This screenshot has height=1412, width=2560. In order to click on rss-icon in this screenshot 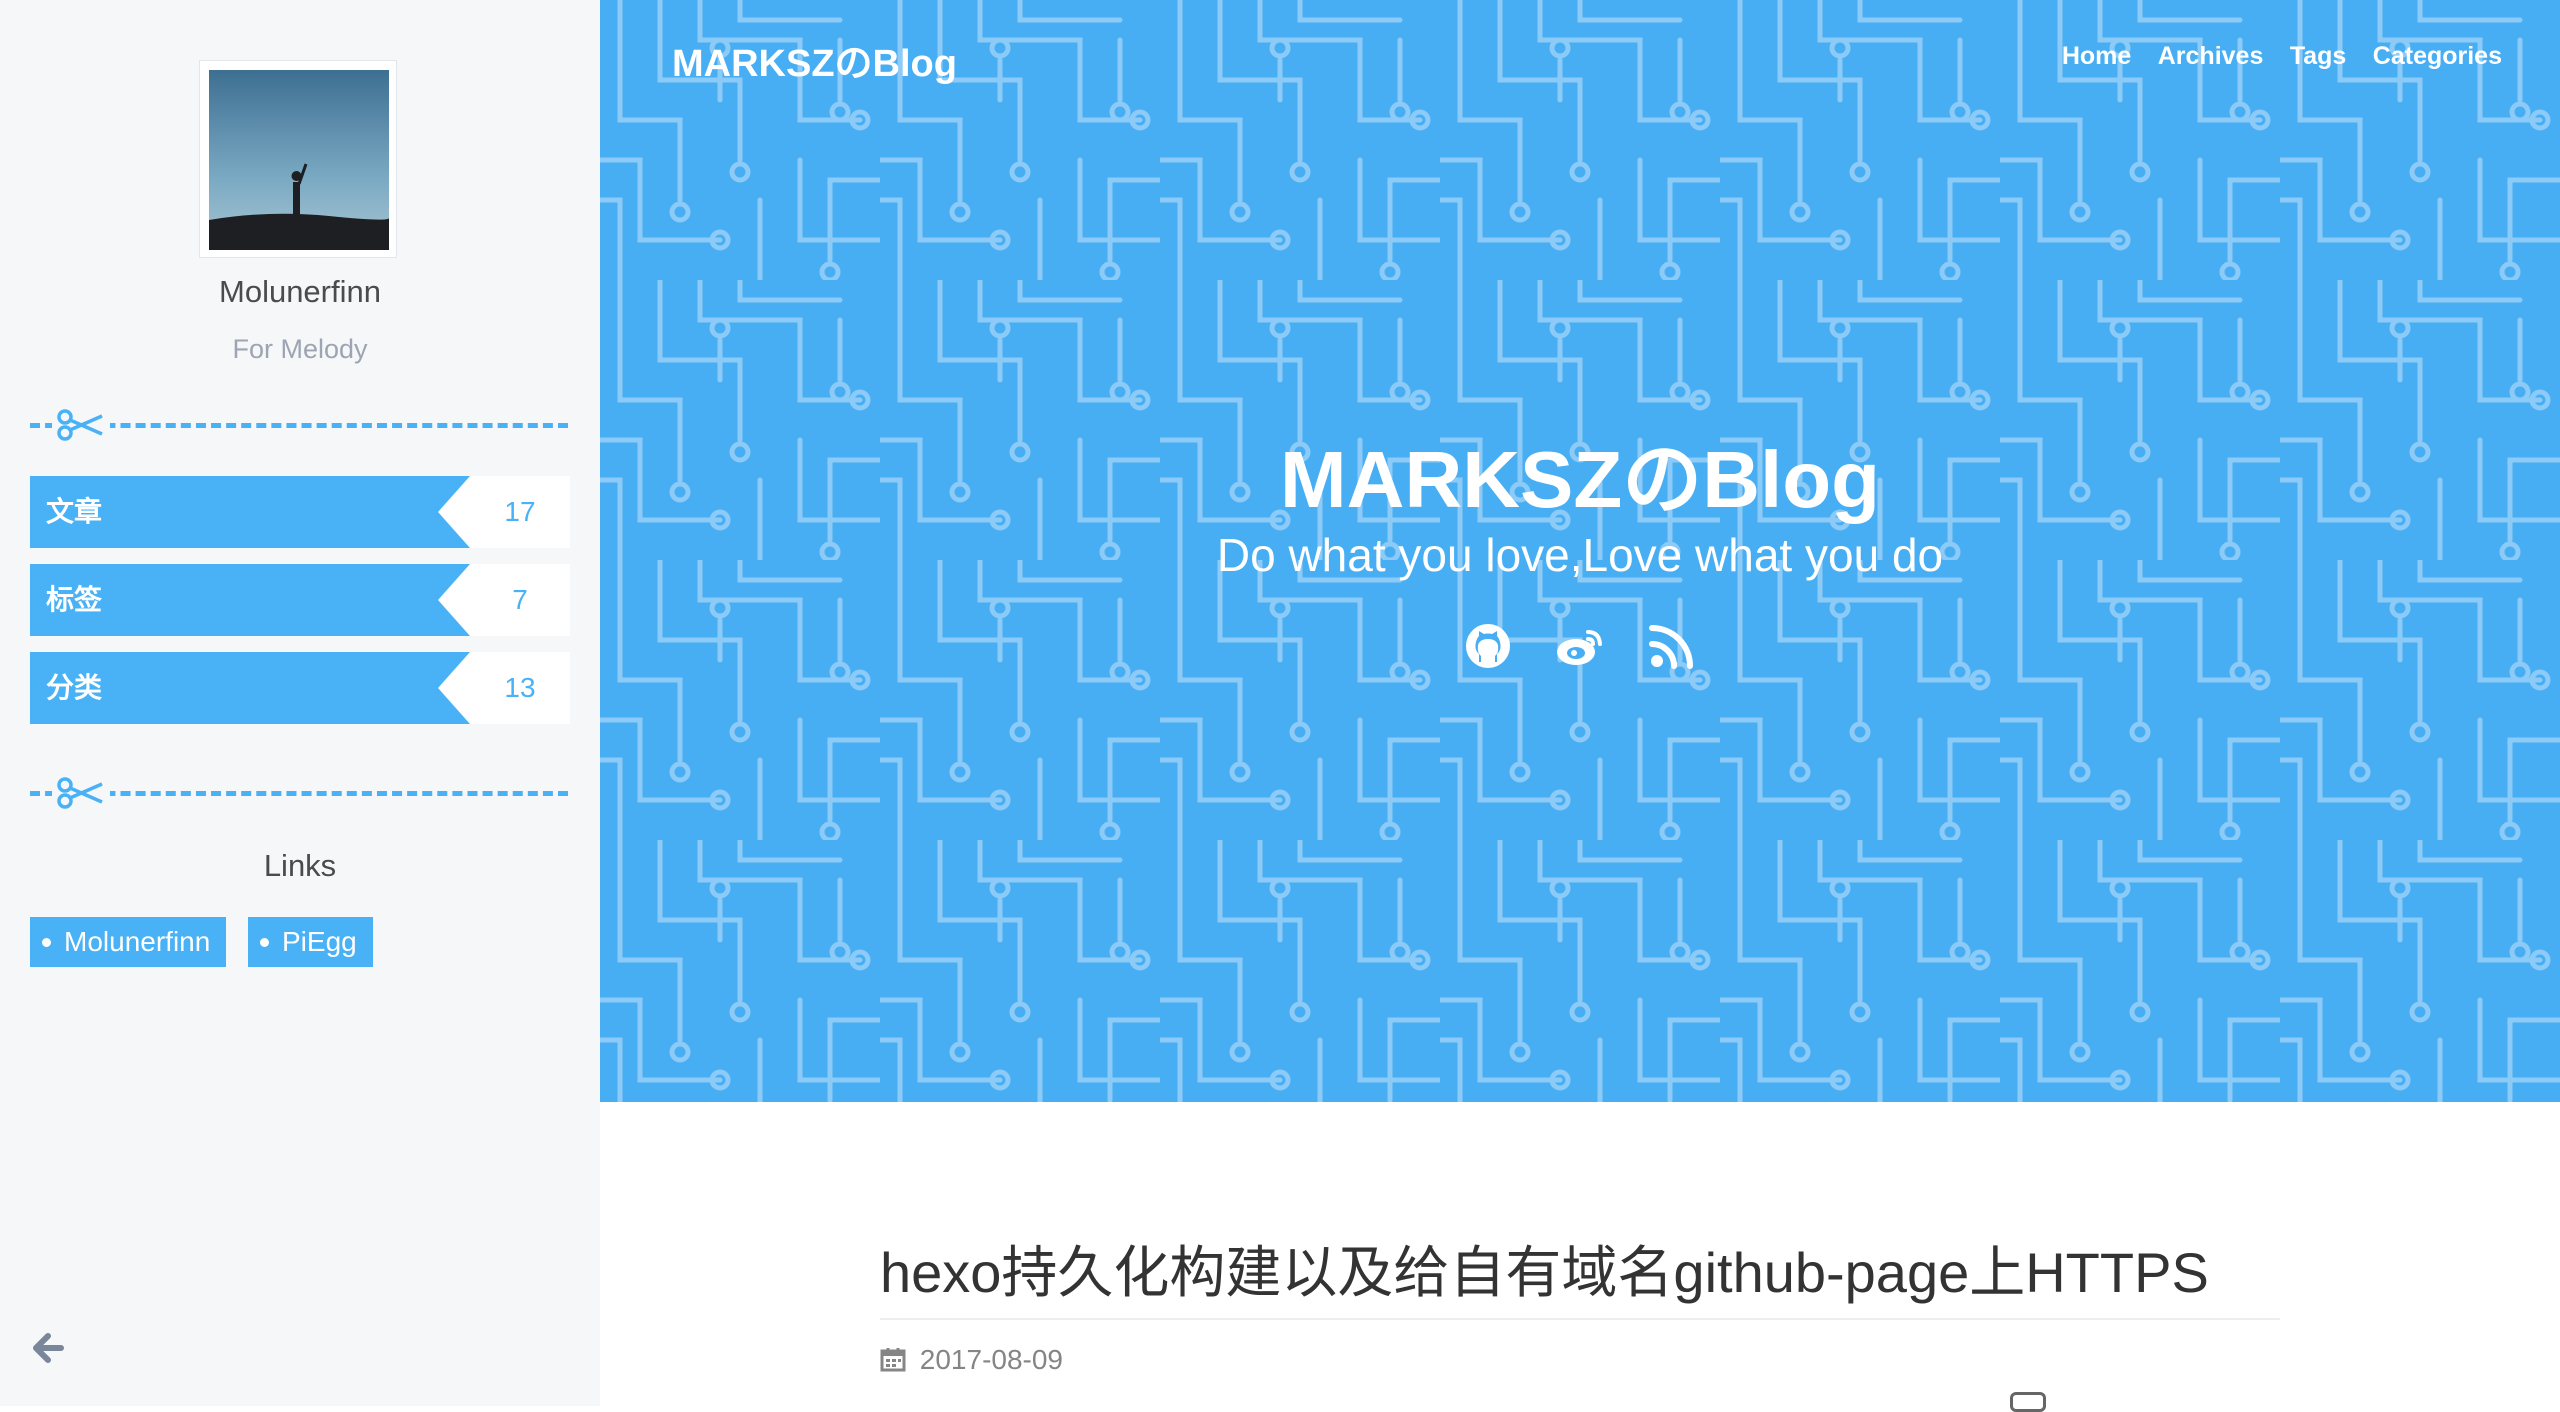, I will do `click(1672, 646)`.